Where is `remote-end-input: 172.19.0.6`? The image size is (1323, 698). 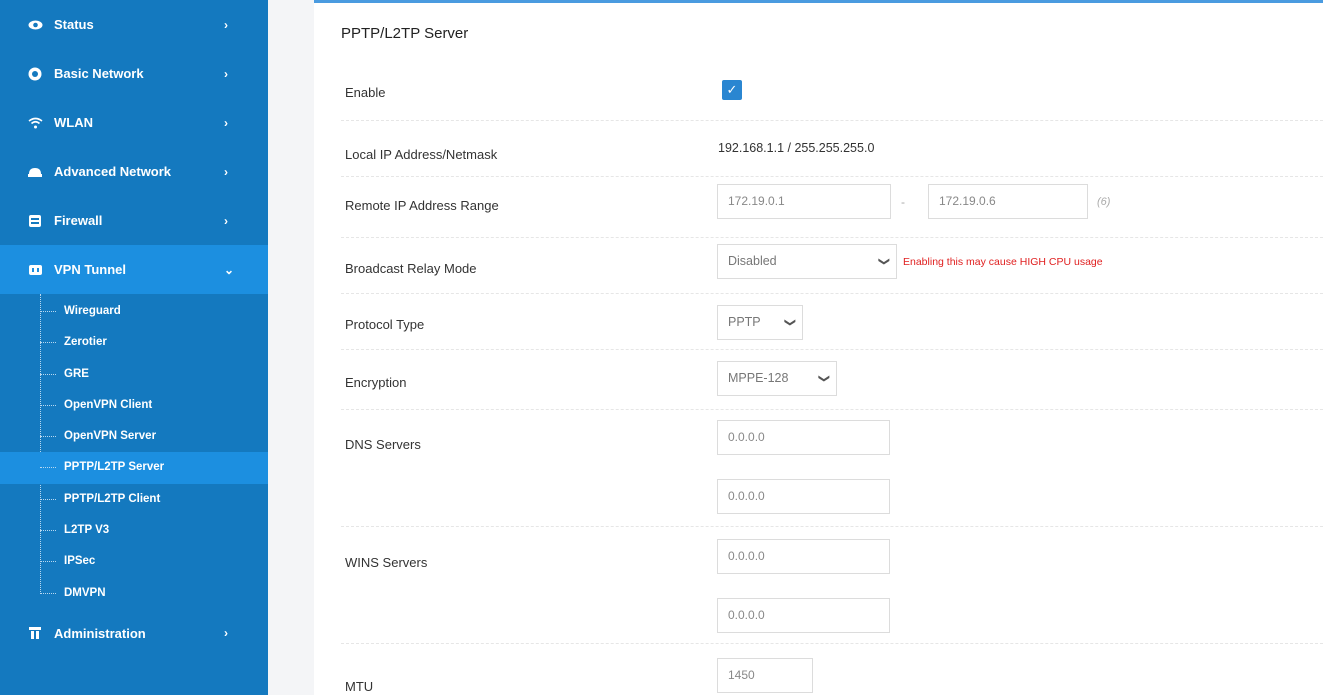 remote-end-input: 172.19.0.6 is located at coordinates (1008, 201).